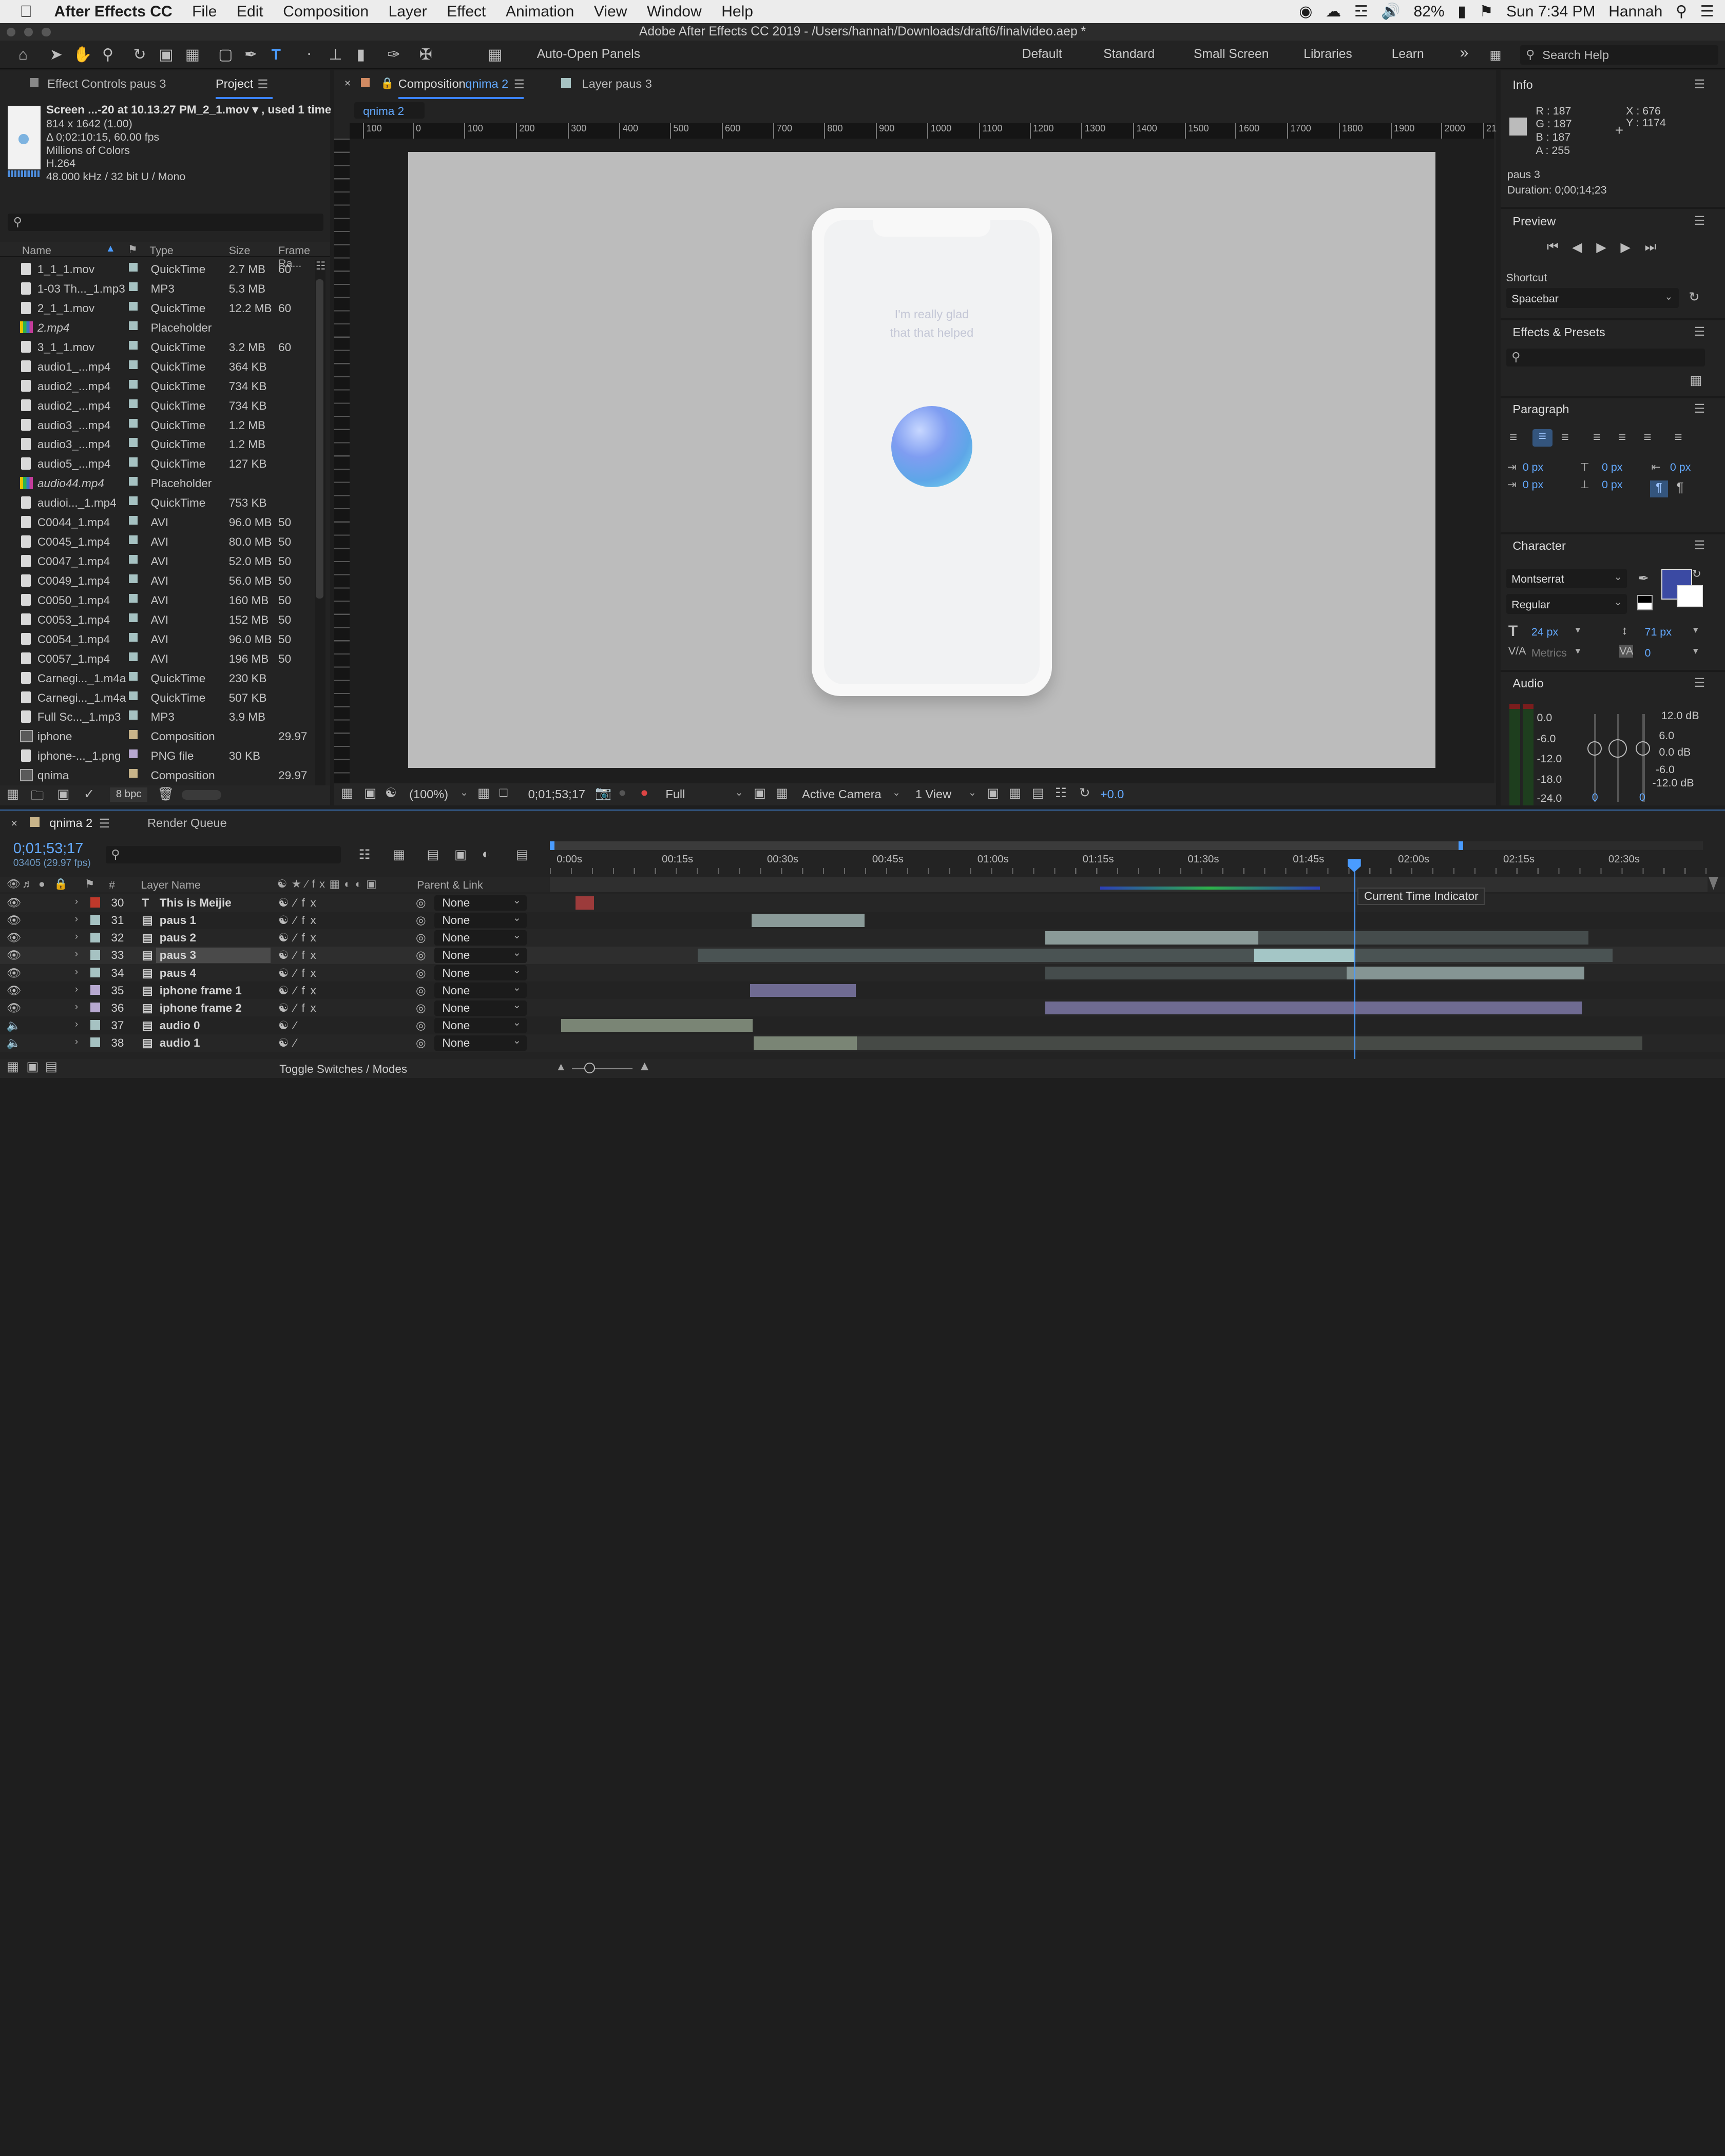 The image size is (1725, 2156). What do you see at coordinates (1612, 484) in the screenshot?
I see `space-after-value: 0 px` at bounding box center [1612, 484].